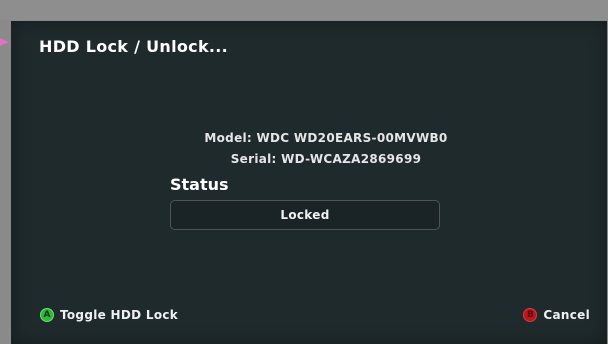  Describe the element at coordinates (326, 138) in the screenshot. I see `drive-model: Model: WDC WD20EARS-00MVWB0` at that location.